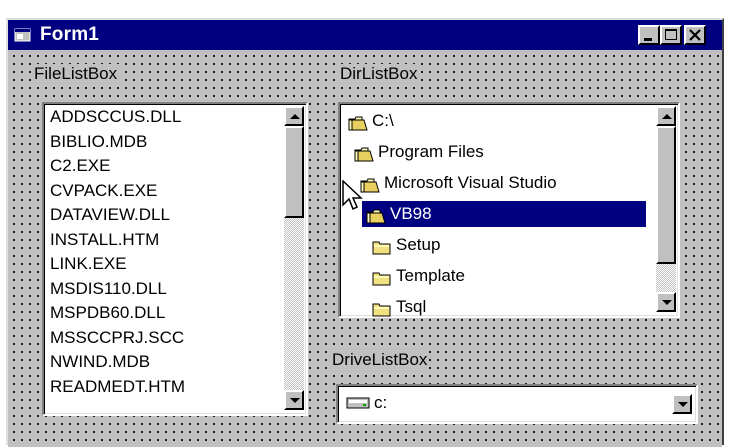 Image resolution: width=730 pixels, height=447 pixels. Describe the element at coordinates (418, 244) in the screenshot. I see `dir-list-item-label: Setup` at that location.